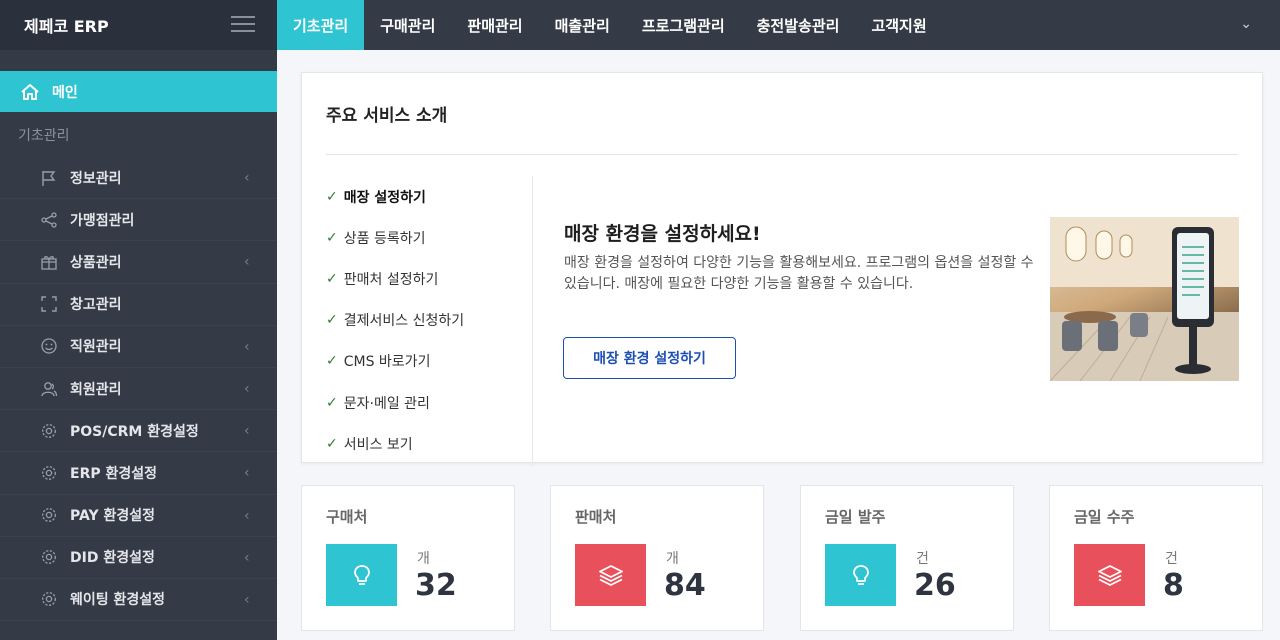 This screenshot has width=1280, height=640. Describe the element at coordinates (102, 220) in the screenshot. I see `sidebar-item-label: 가맹점관리` at that location.